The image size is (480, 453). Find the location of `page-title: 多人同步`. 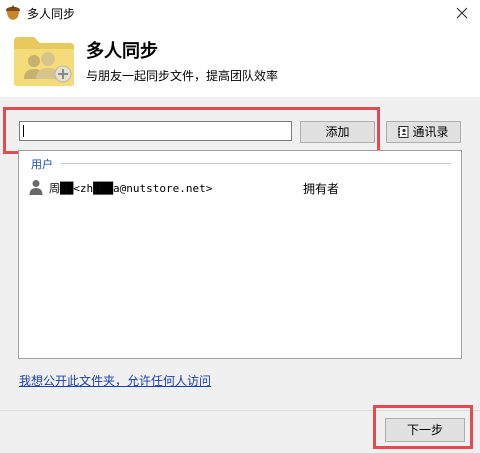

page-title: 多人同步 is located at coordinates (122, 51).